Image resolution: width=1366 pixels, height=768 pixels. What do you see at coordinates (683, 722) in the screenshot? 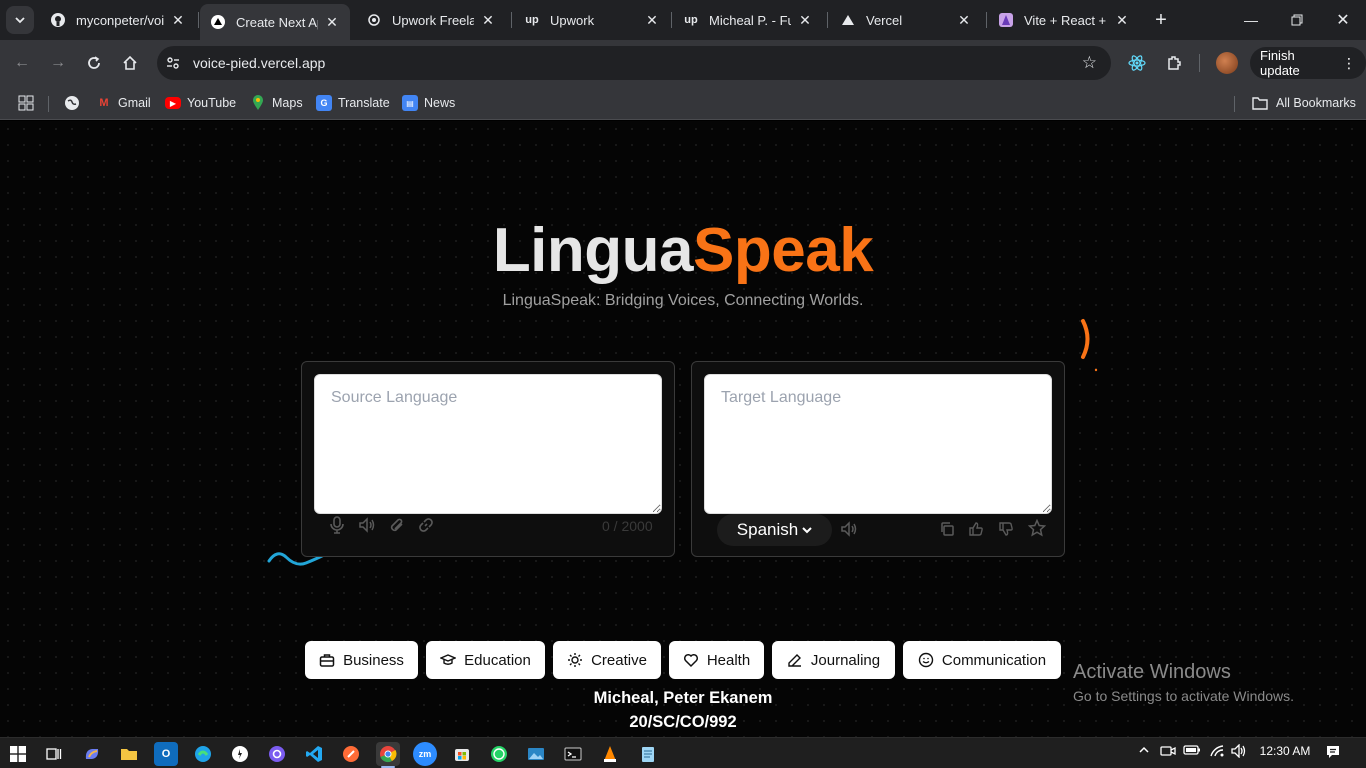
I see `author-id: 20/SC/CO/992` at bounding box center [683, 722].